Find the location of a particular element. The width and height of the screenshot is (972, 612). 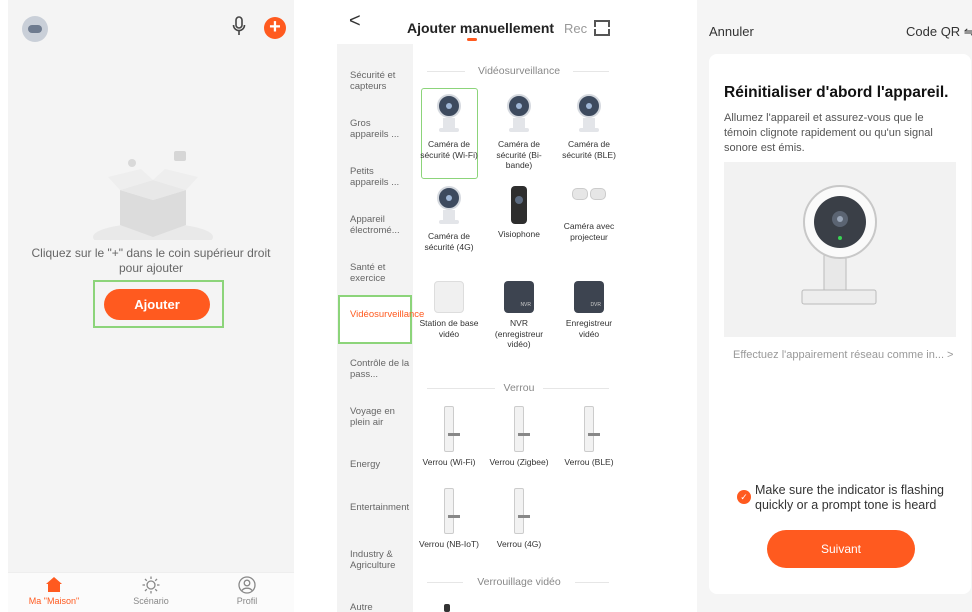

dvr-badge: DVR is located at coordinates (595, 304).